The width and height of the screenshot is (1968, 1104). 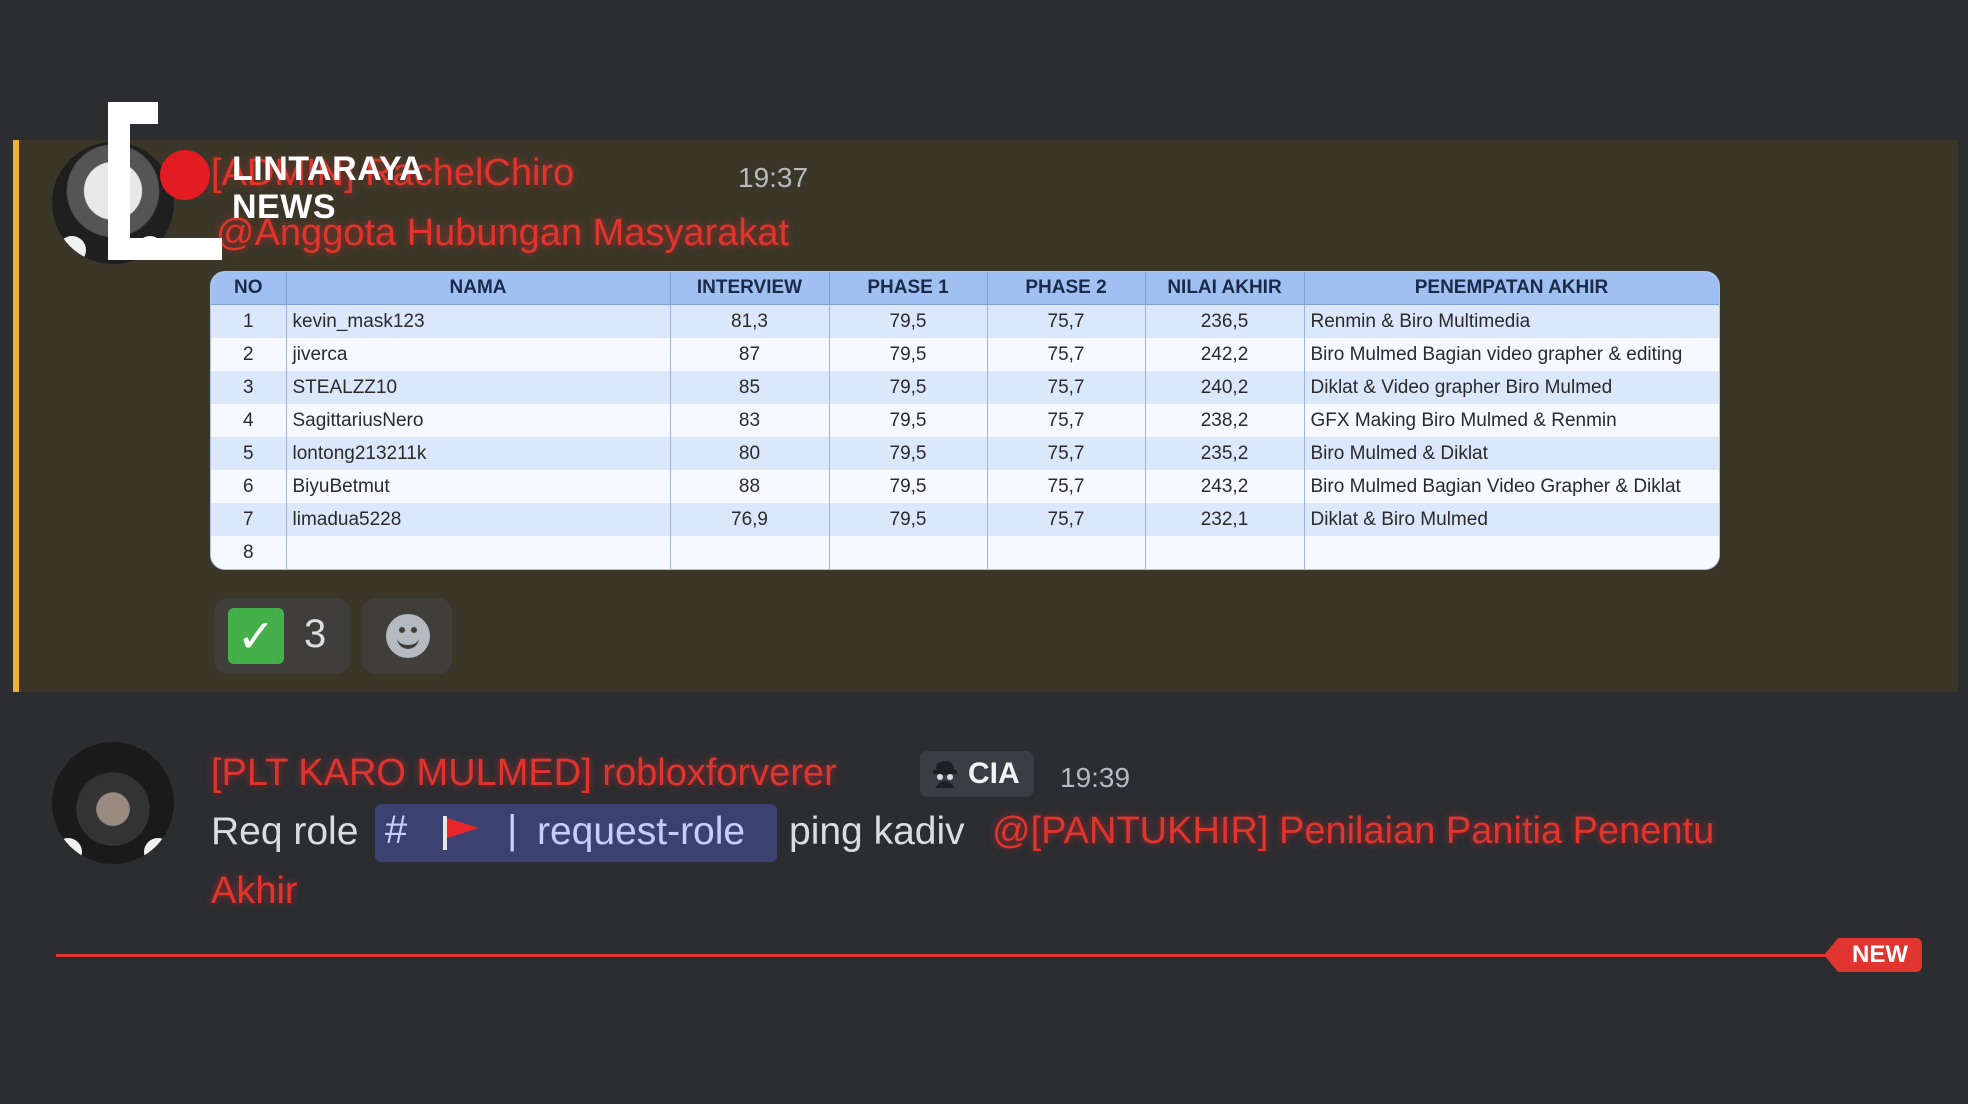 What do you see at coordinates (750, 453) in the screenshot?
I see `table-cell: 80` at bounding box center [750, 453].